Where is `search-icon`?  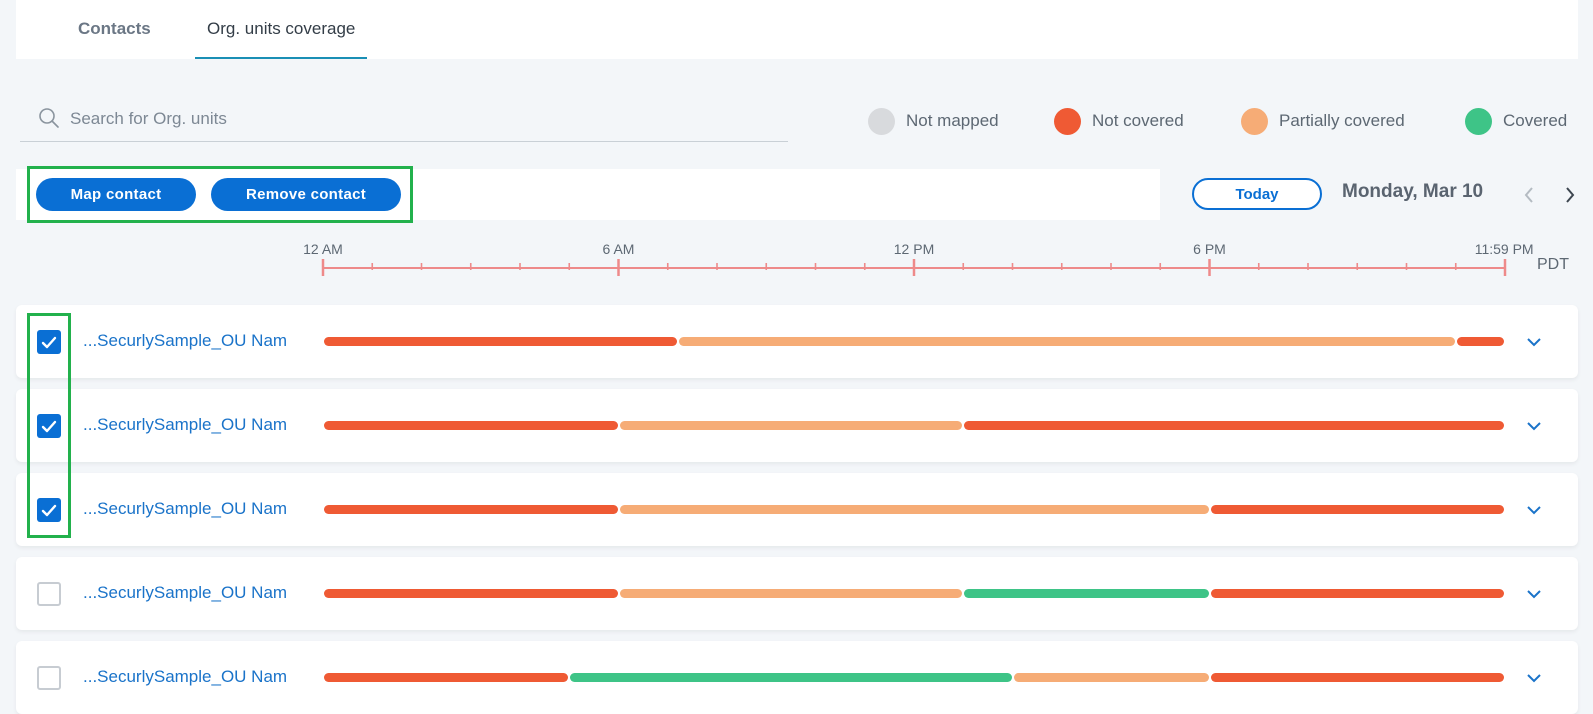 search-icon is located at coordinates (49, 118).